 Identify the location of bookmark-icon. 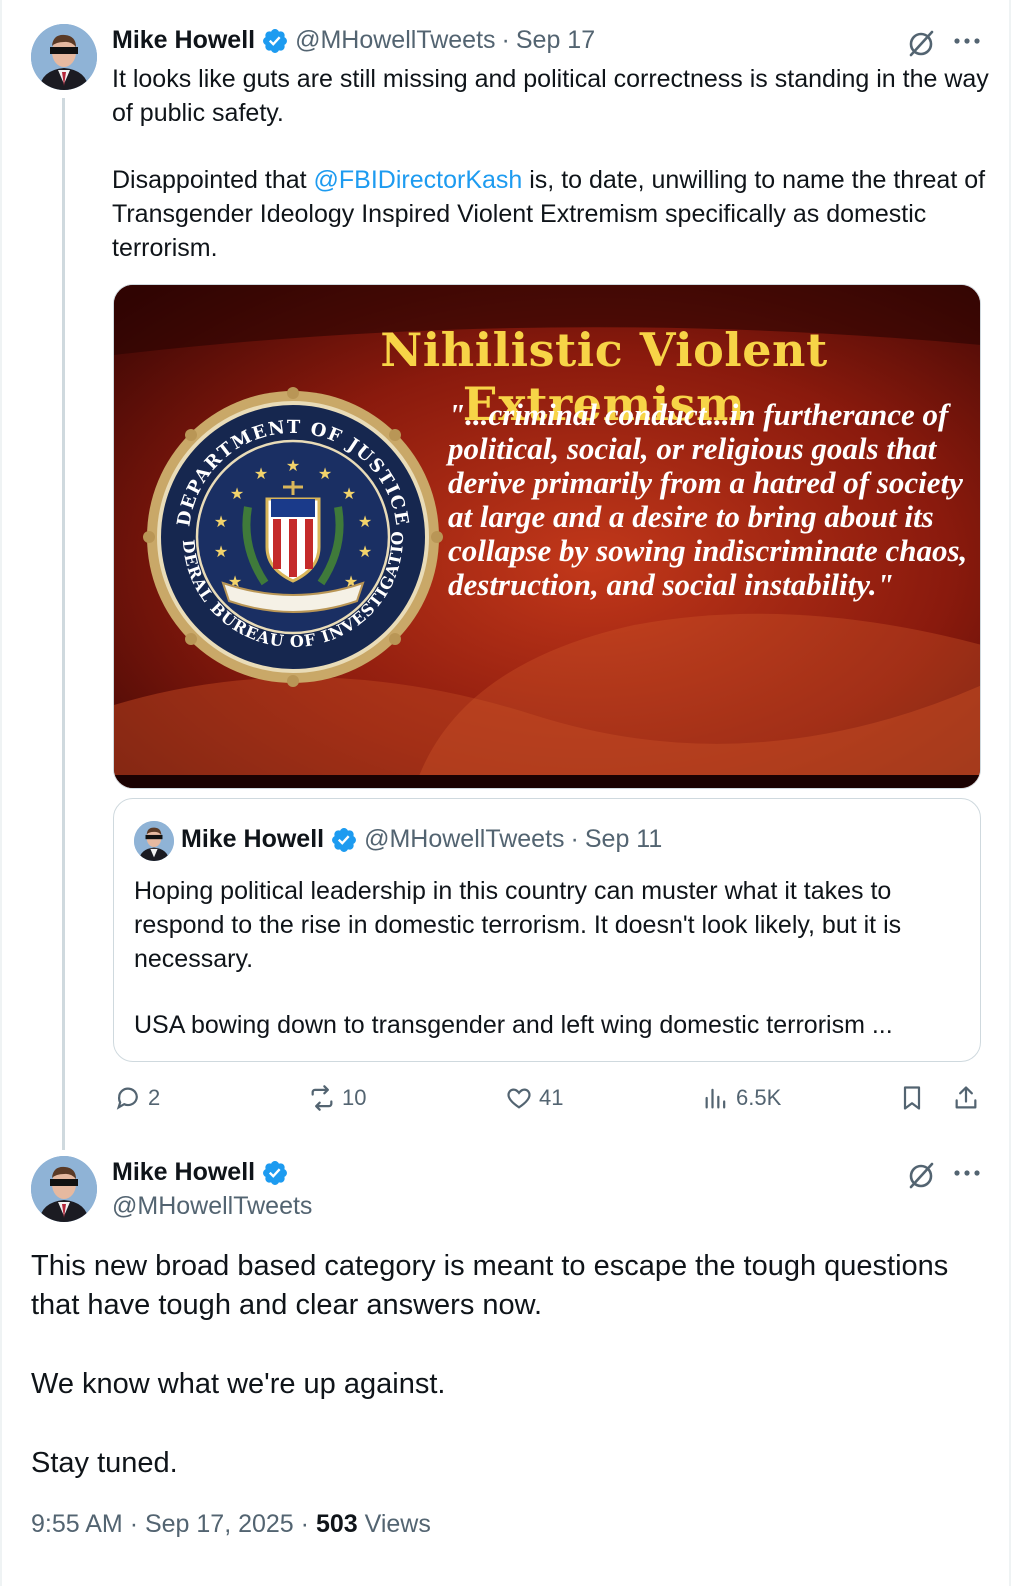
(912, 1098).